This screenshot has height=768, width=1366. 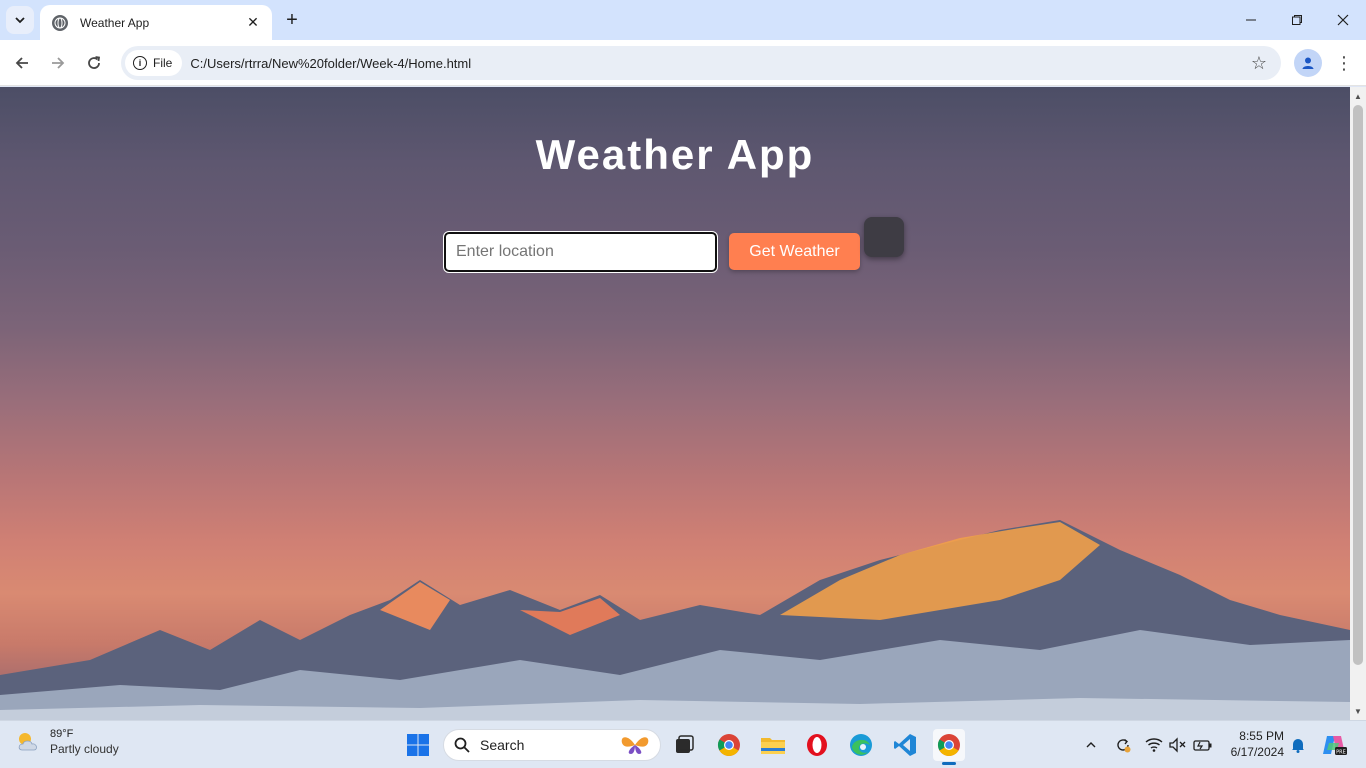 What do you see at coordinates (580, 252) in the screenshot?
I see `location-input` at bounding box center [580, 252].